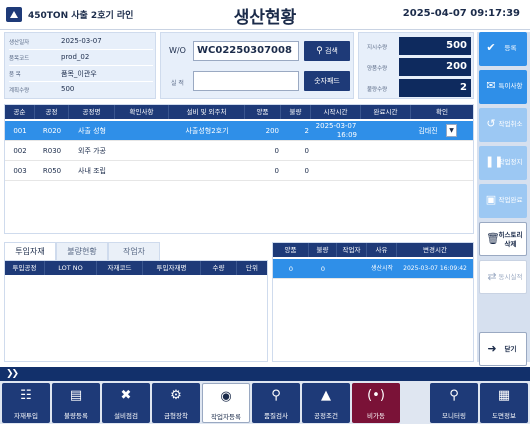  What do you see at coordinates (323, 269) in the screenshot?
I see `cell-bad: 0` at bounding box center [323, 269].